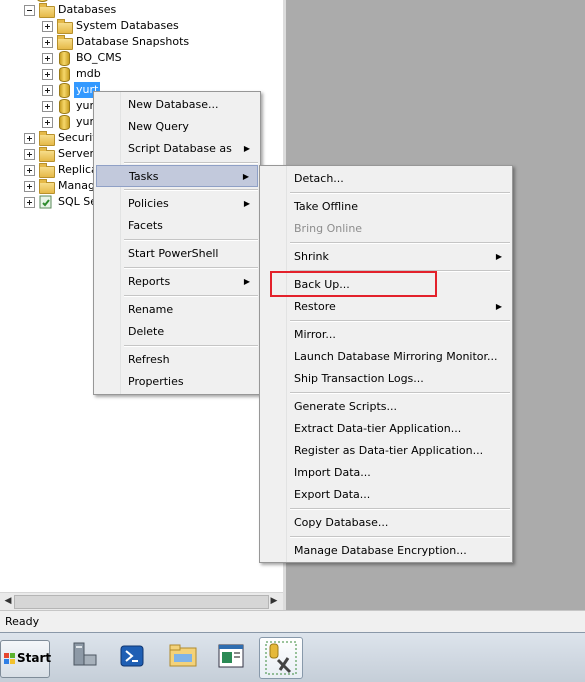 This screenshot has height=682, width=585. I want to click on ssms-taskbar-icon, so click(281, 658).